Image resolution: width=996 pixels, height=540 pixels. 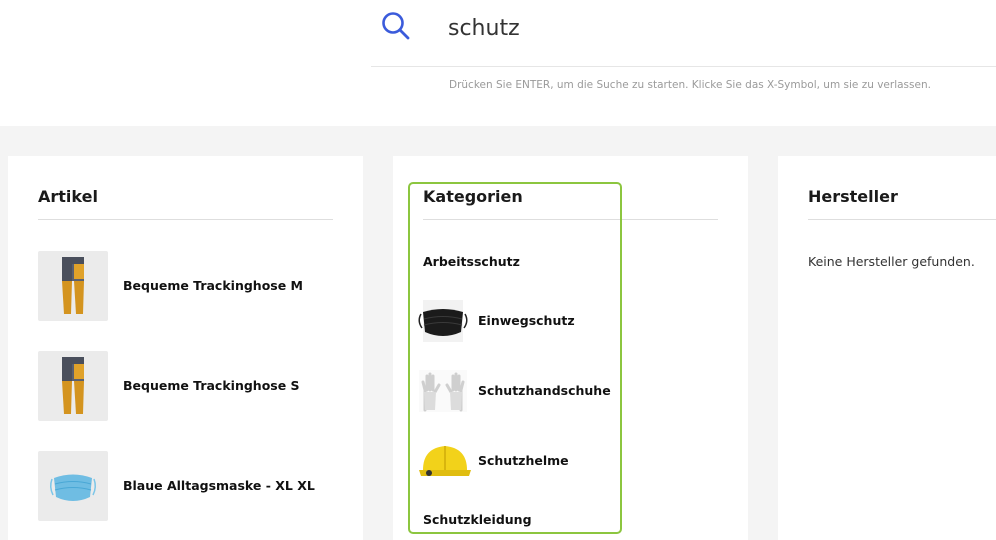 What do you see at coordinates (396, 26) in the screenshot?
I see `search-icon` at bounding box center [396, 26].